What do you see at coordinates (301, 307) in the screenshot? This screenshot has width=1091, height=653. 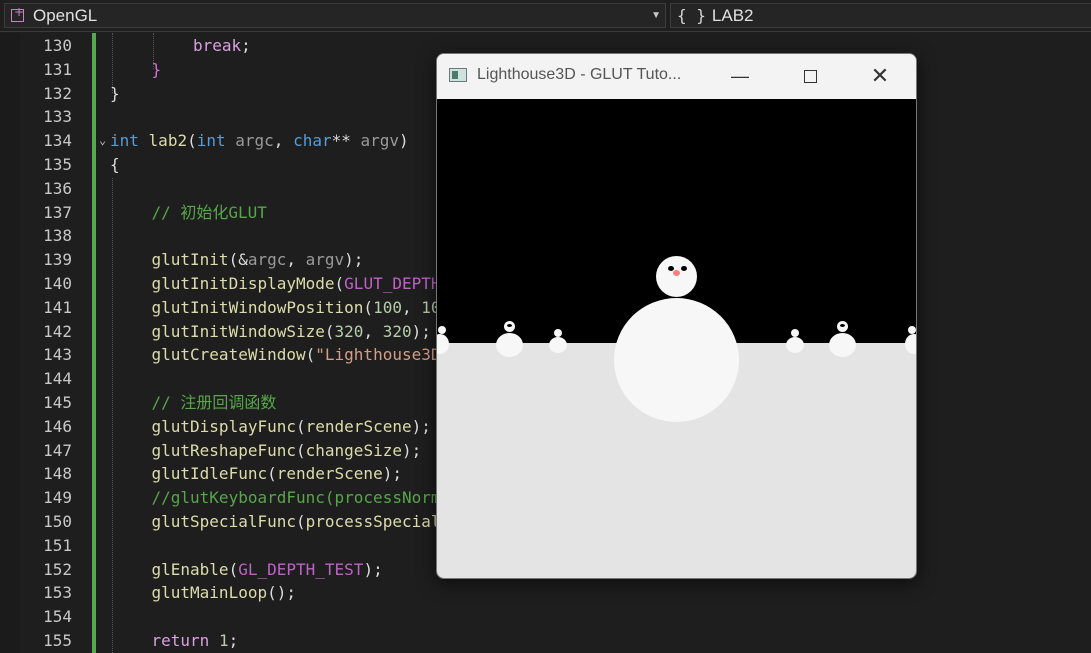 I see `code-text: glutInitWindowPosition(100, 100` at bounding box center [301, 307].